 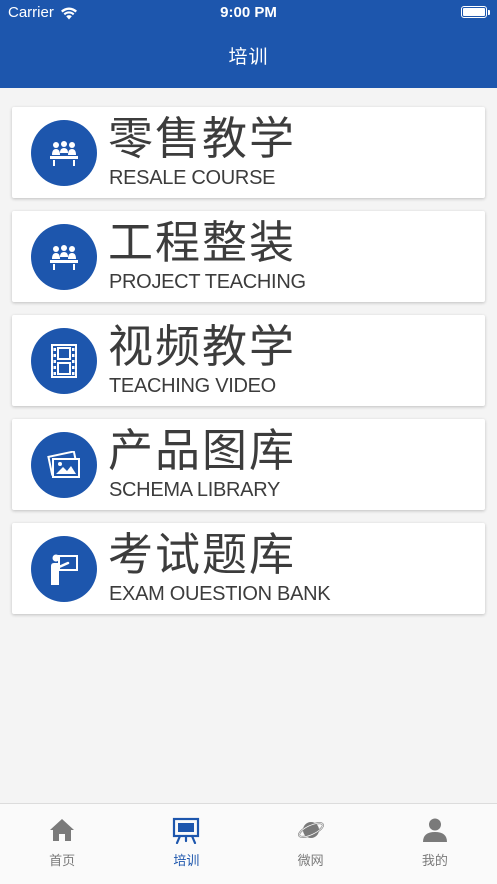 I want to click on easel-icon, so click(x=186, y=830).